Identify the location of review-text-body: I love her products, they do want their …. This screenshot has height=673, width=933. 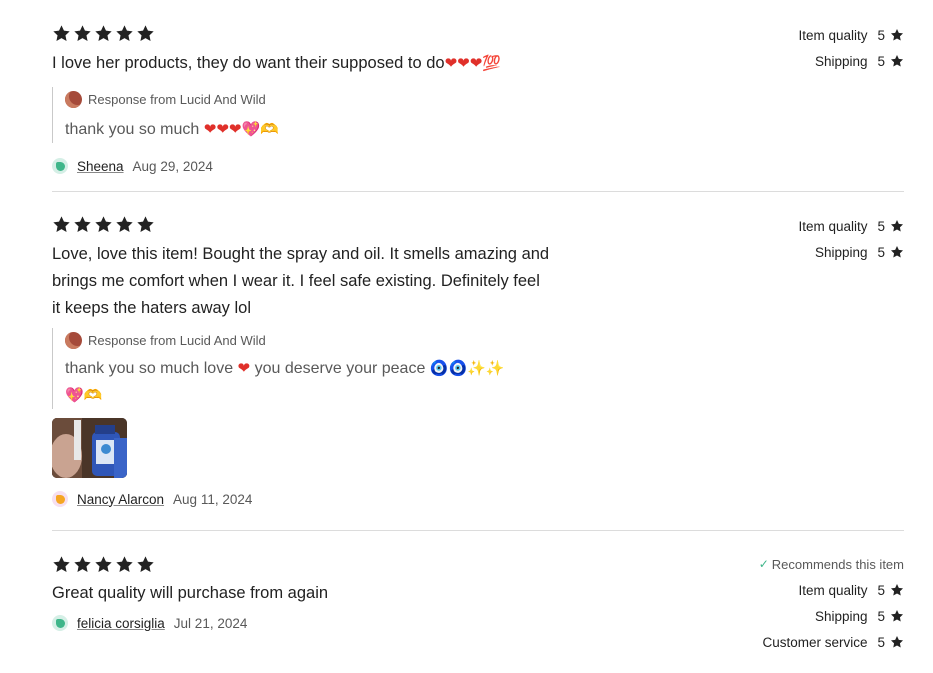
(248, 63).